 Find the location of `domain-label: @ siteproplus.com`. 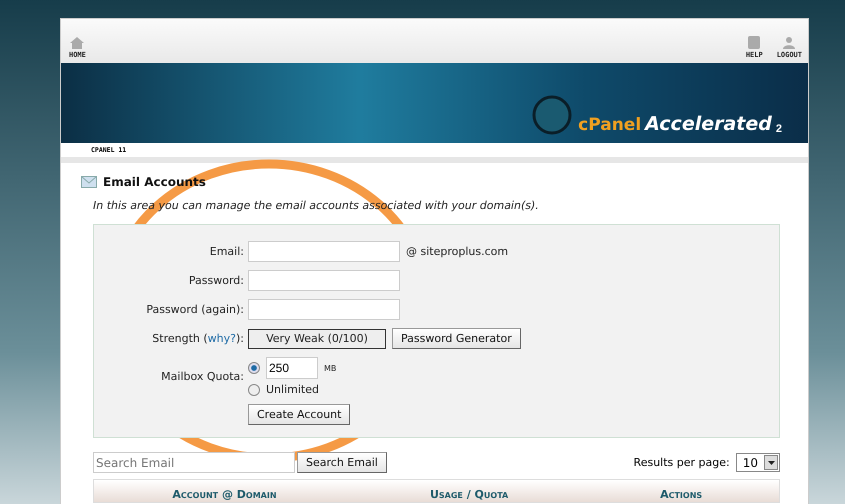

domain-label: @ siteproplus.com is located at coordinates (457, 251).